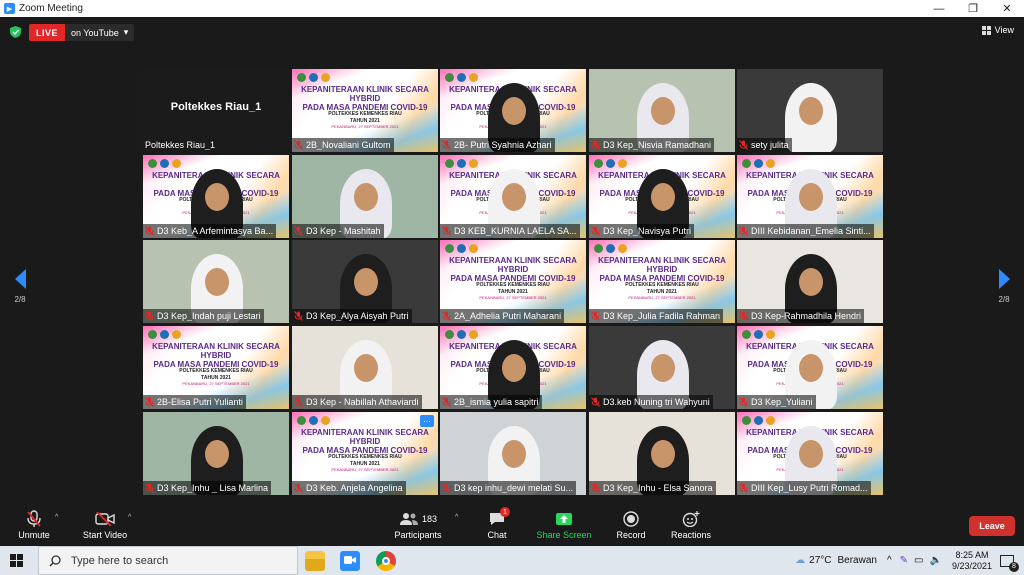 The width and height of the screenshot is (1024, 575). What do you see at coordinates (126, 32) in the screenshot?
I see `chevron-down-icon: ▾` at bounding box center [126, 32].